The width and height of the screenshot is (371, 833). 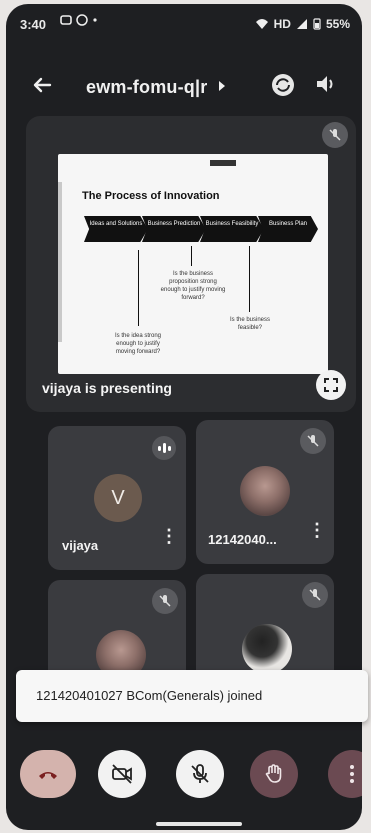 I want to click on speaker-icon, so click(x=326, y=86).